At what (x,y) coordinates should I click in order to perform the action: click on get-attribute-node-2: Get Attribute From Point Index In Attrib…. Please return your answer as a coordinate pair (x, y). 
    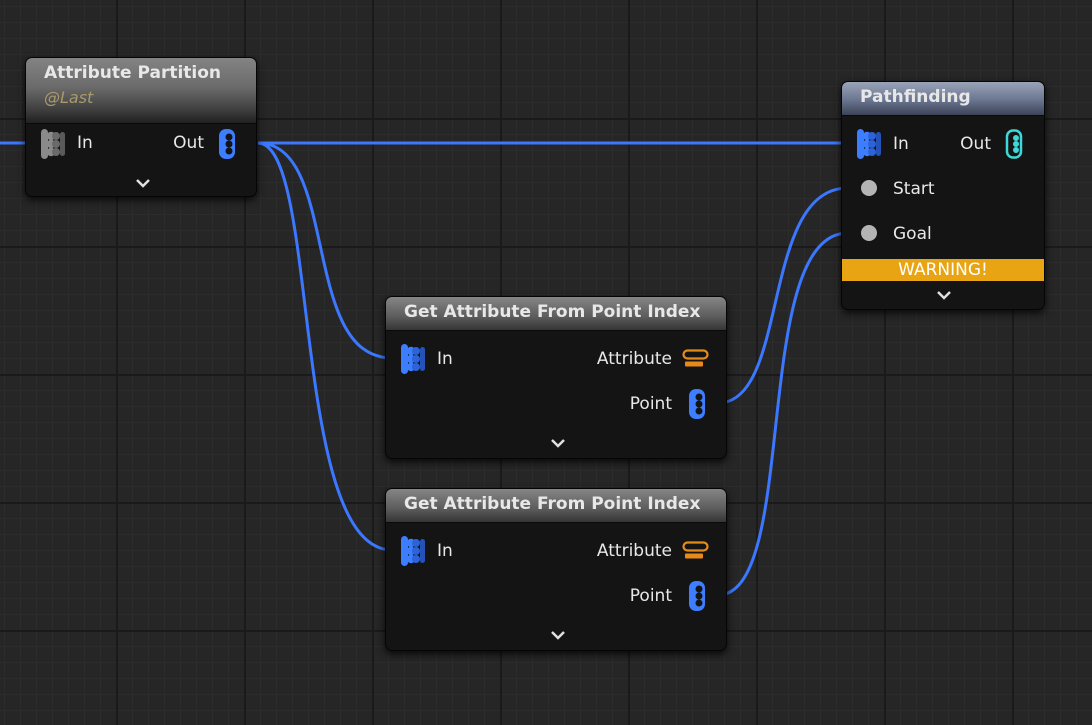
    Looking at the image, I should click on (556, 569).